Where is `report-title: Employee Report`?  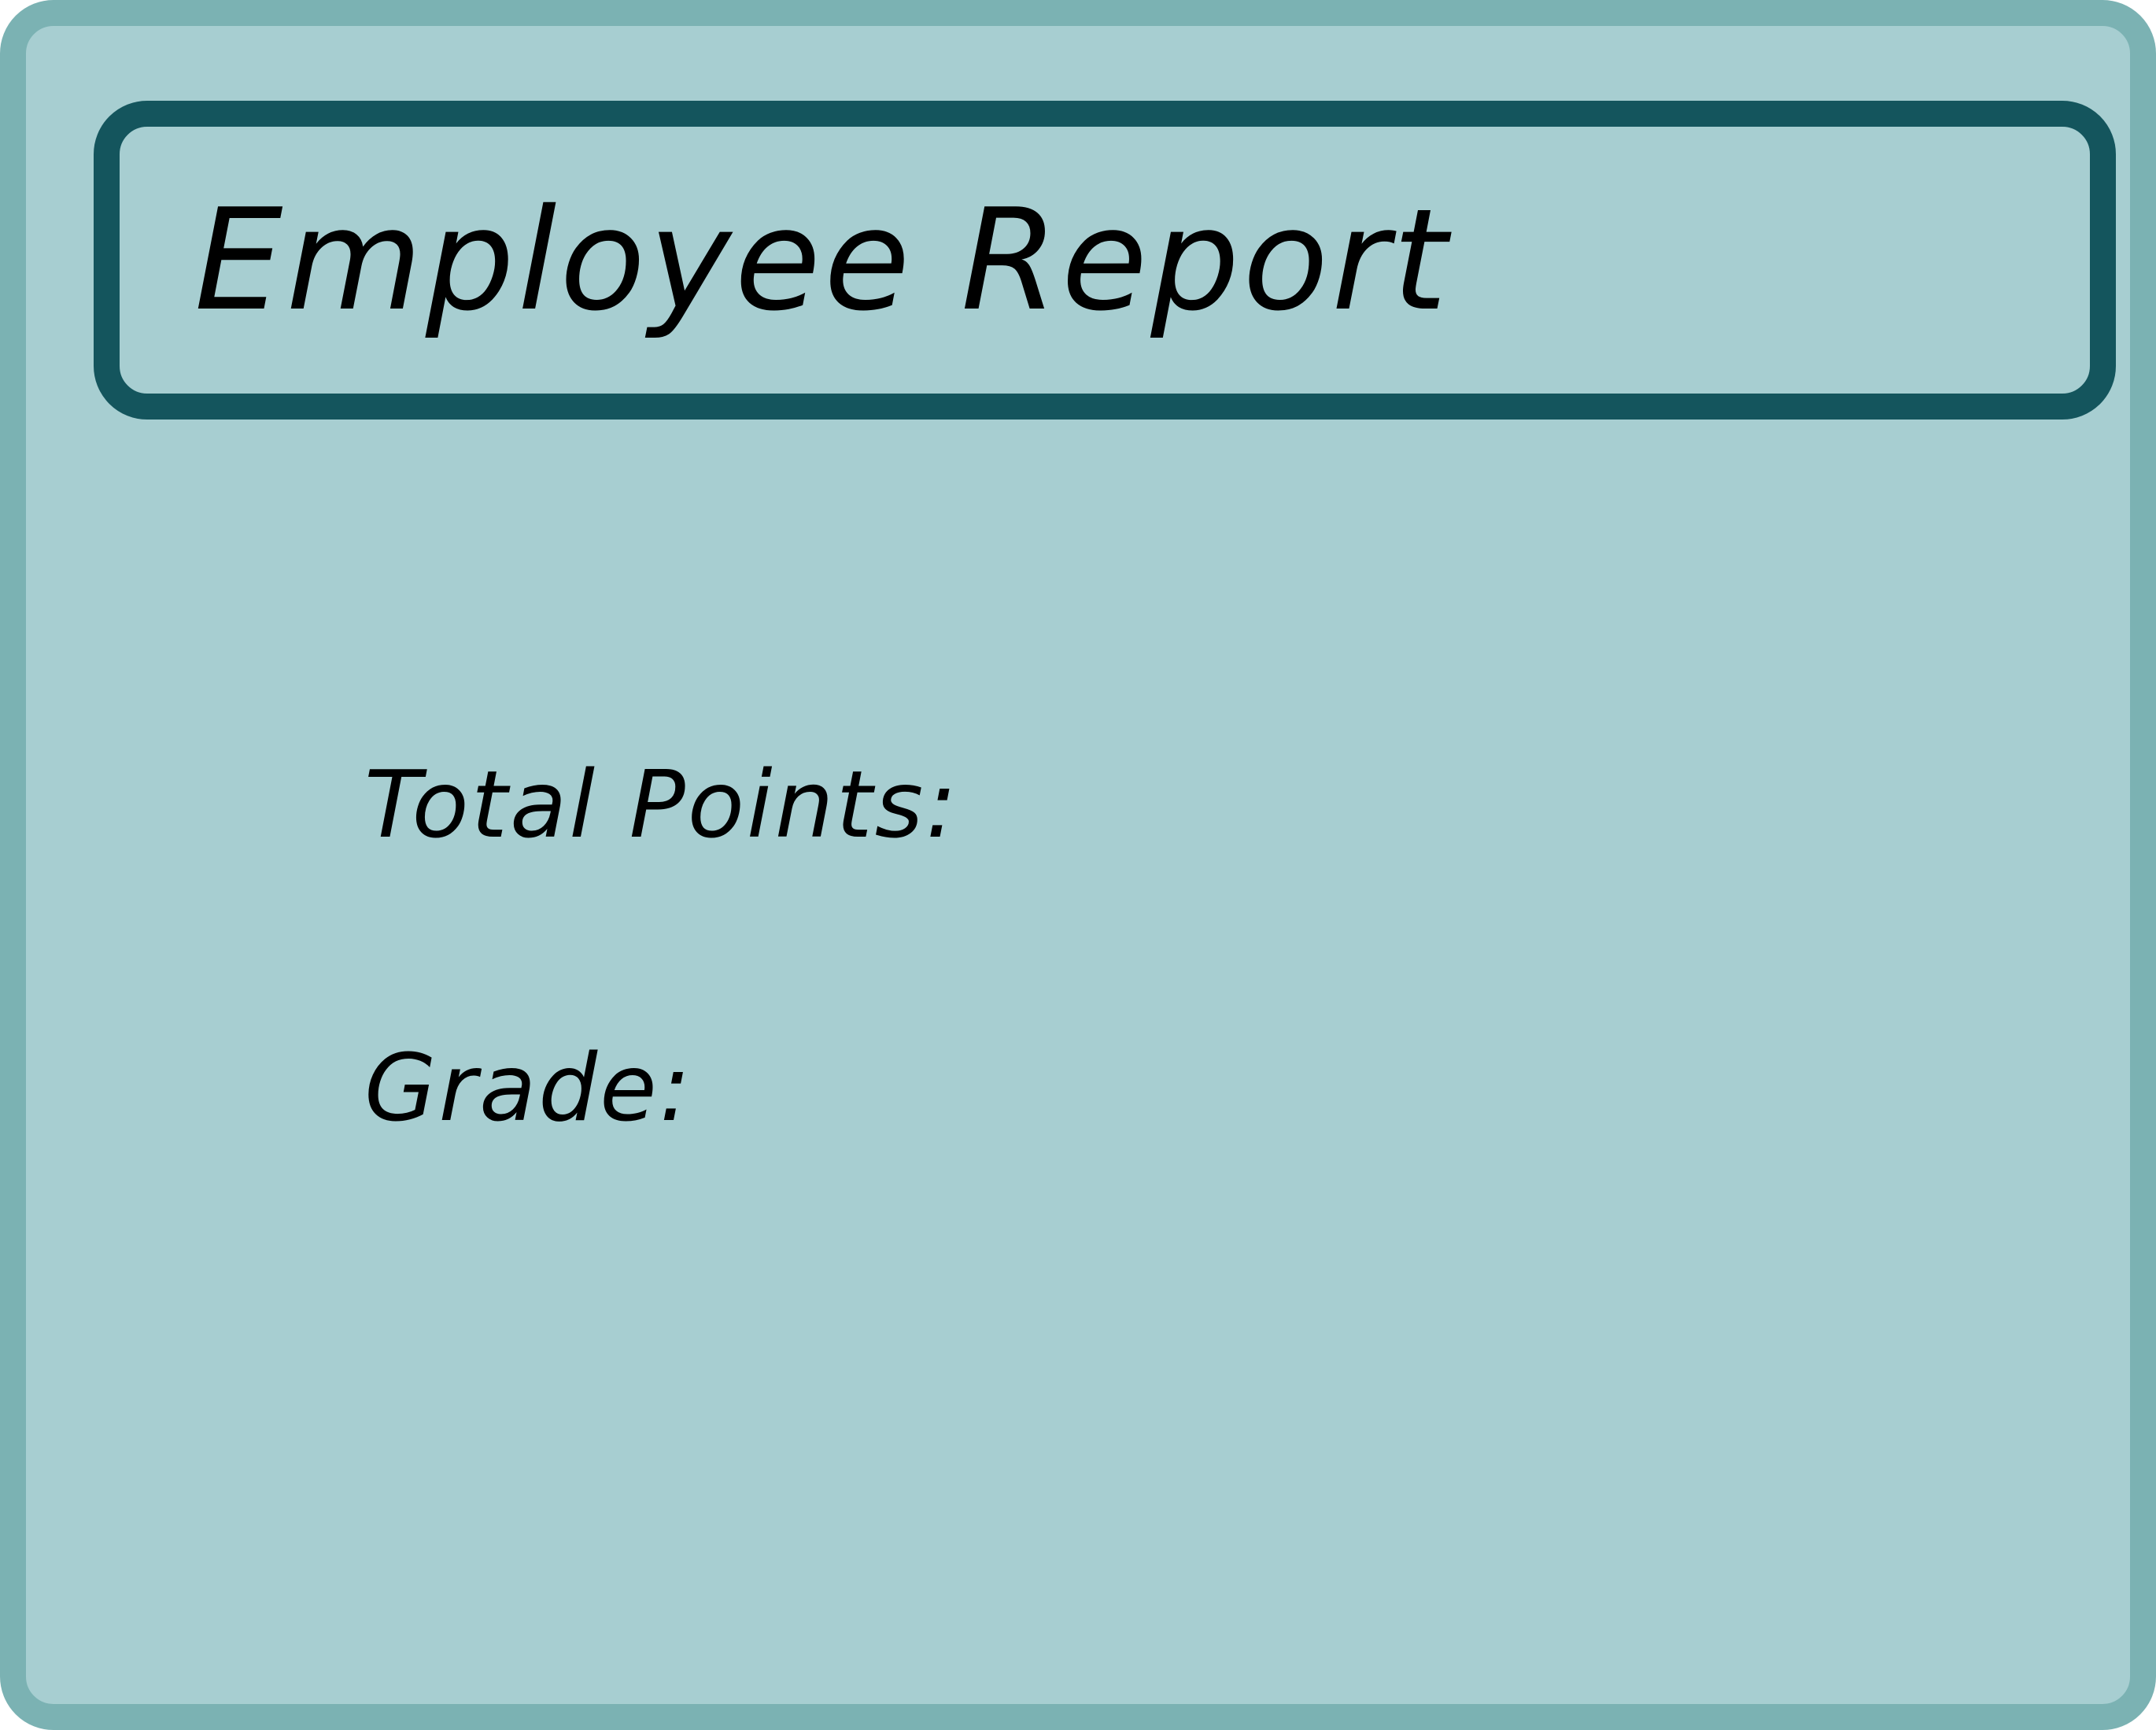
report-title: Employee Report is located at coordinates (822, 260).